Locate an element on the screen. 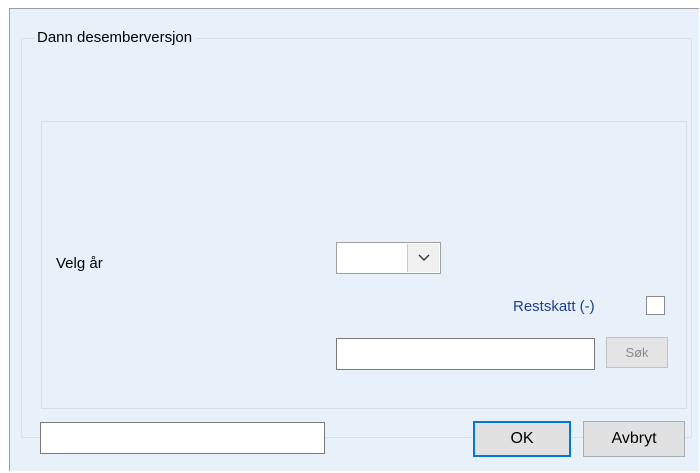  year-dropdown-button is located at coordinates (423, 258).